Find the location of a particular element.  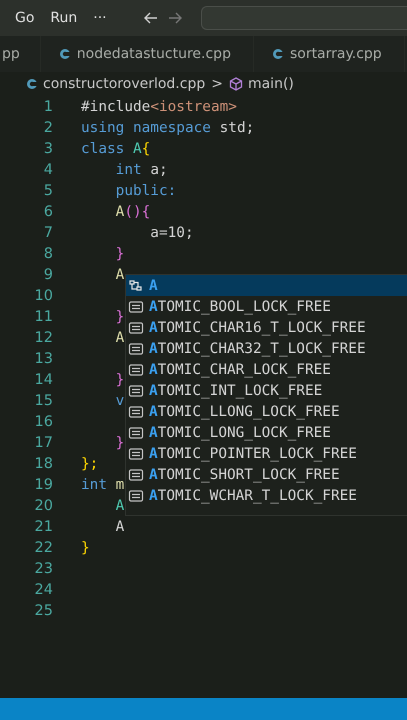

line-number: 17 is located at coordinates (43, 442).